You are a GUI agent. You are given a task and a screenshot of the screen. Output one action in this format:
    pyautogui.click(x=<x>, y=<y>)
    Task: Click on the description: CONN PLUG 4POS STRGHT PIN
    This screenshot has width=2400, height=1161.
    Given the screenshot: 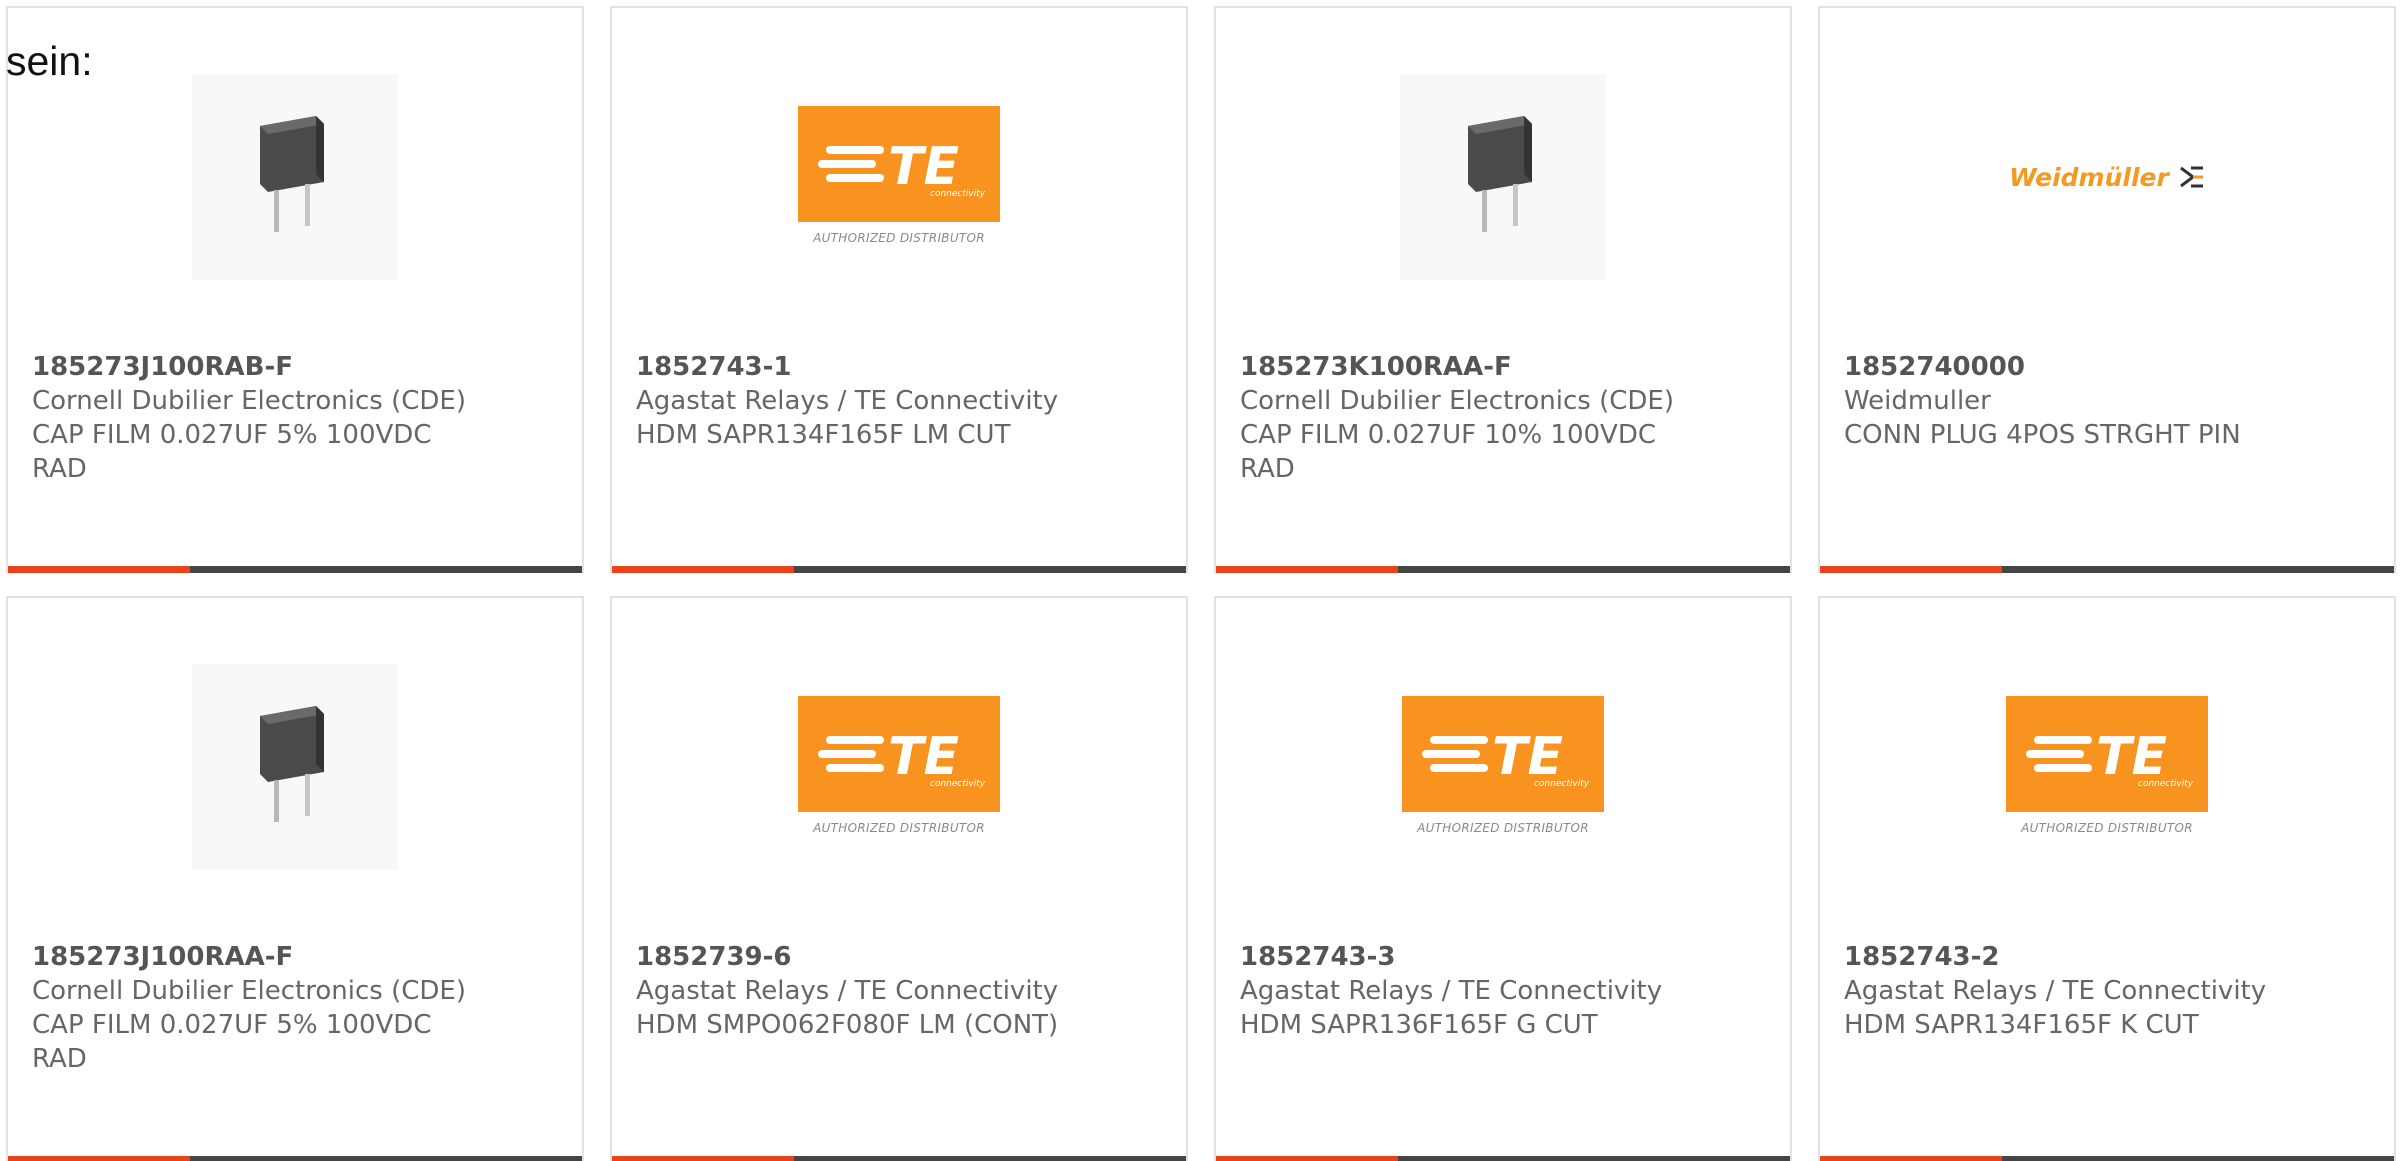 What is the action you would take?
    pyautogui.click(x=2042, y=435)
    